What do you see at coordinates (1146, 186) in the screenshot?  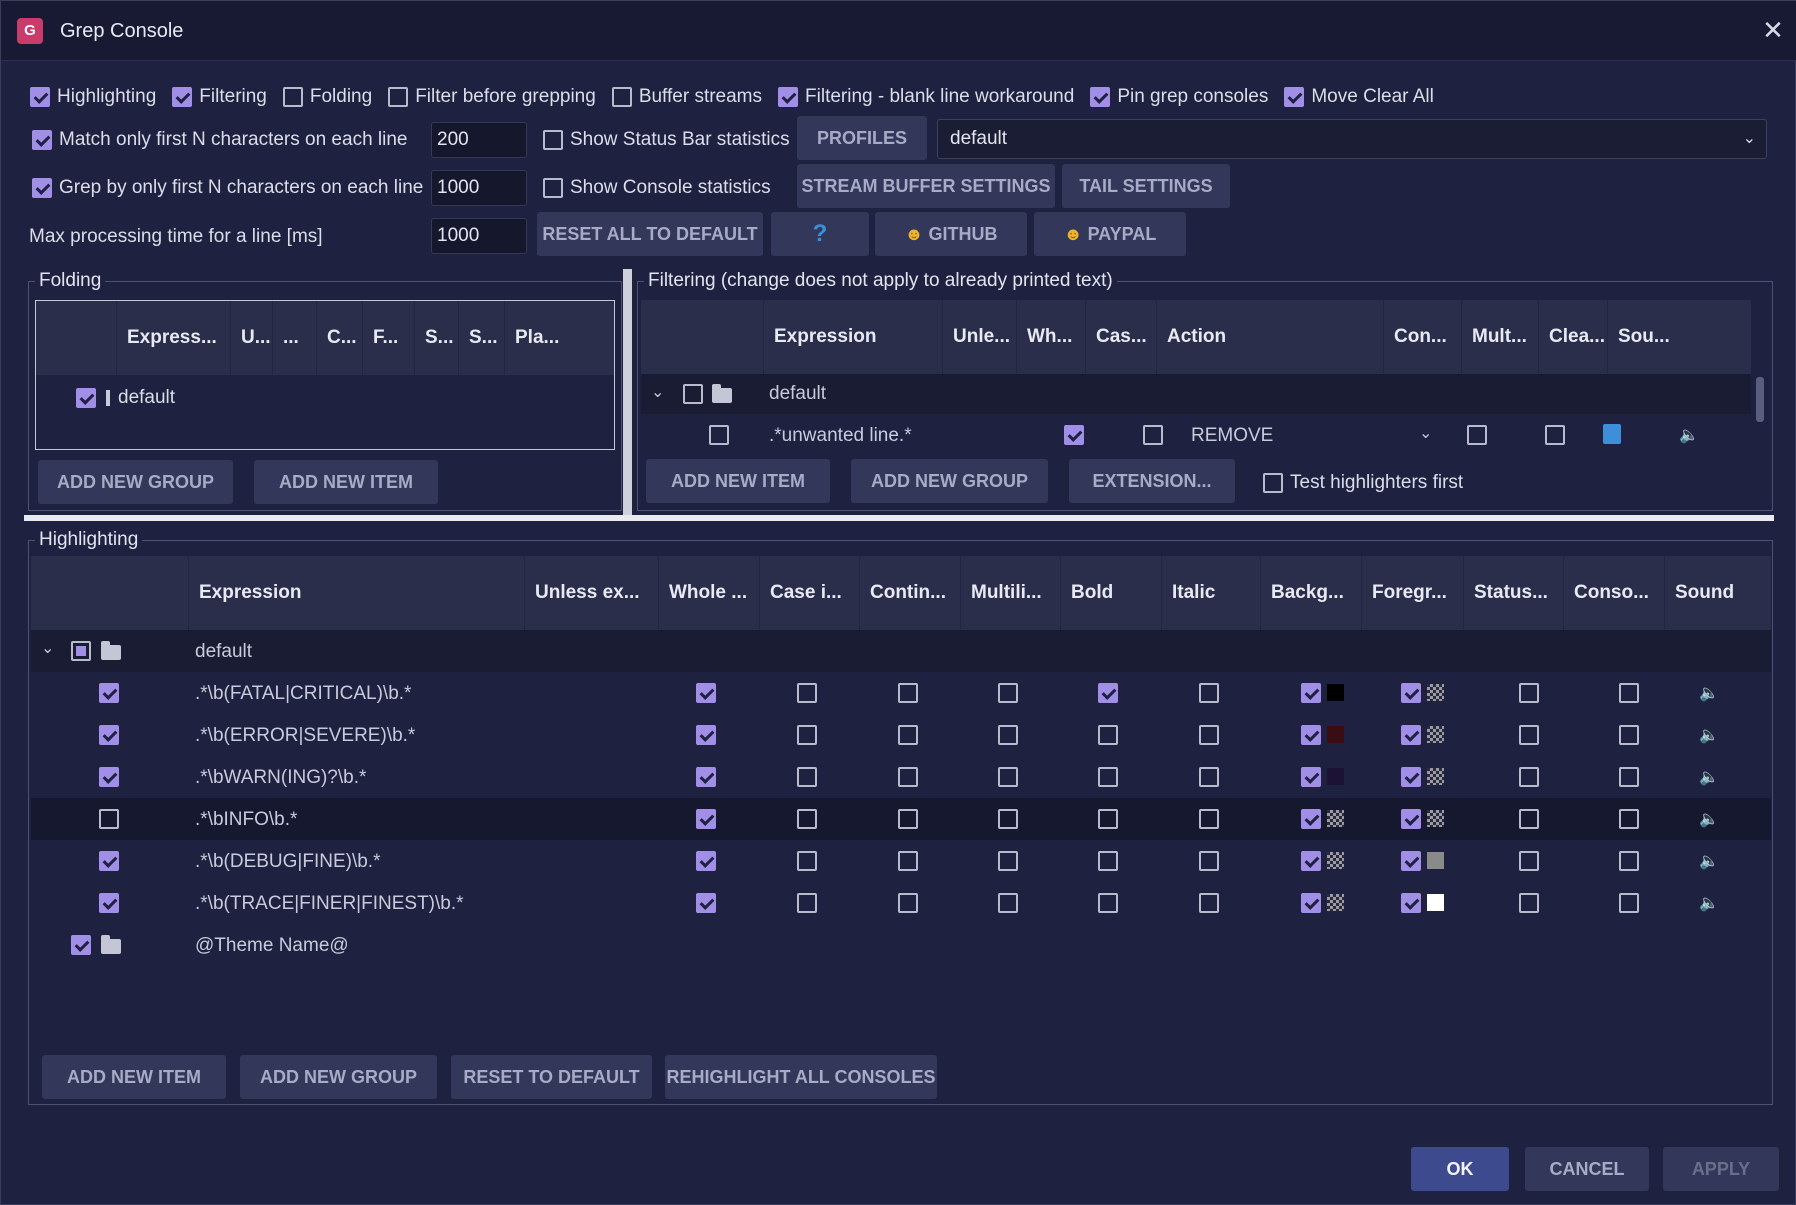 I see `tail-settings-button: TAIL SETTINGS` at bounding box center [1146, 186].